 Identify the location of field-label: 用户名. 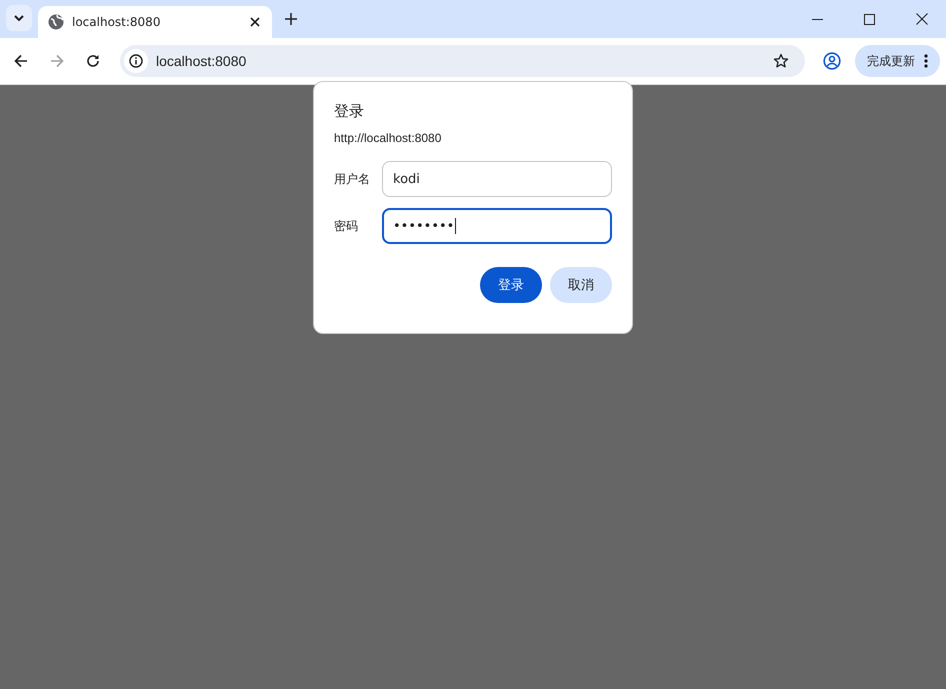
(352, 179).